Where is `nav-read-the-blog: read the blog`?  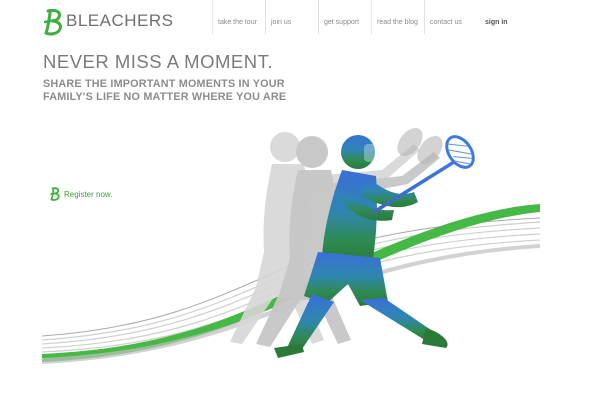
nav-read-the-blog: read the blog is located at coordinates (397, 17).